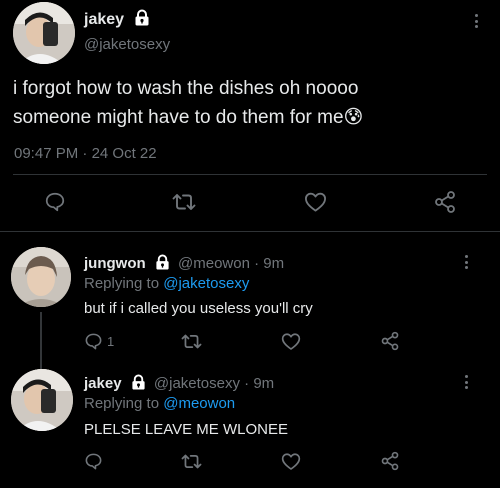 The width and height of the screenshot is (500, 488). I want to click on display-name: jungwon, so click(115, 263).